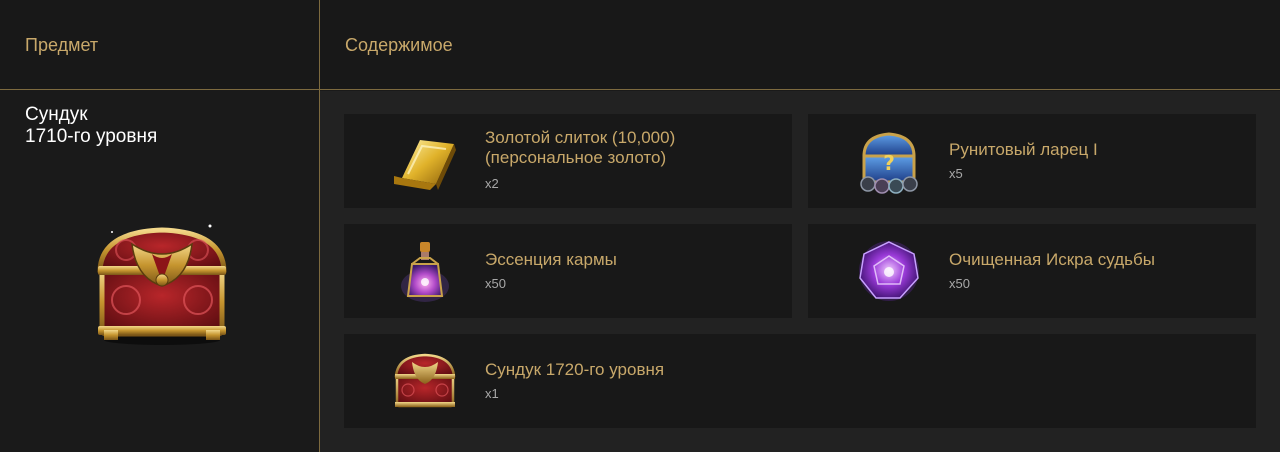  Describe the element at coordinates (1052, 259) in the screenshot. I see `content-item-name-line1: Очищенная Искра судьбы` at that location.